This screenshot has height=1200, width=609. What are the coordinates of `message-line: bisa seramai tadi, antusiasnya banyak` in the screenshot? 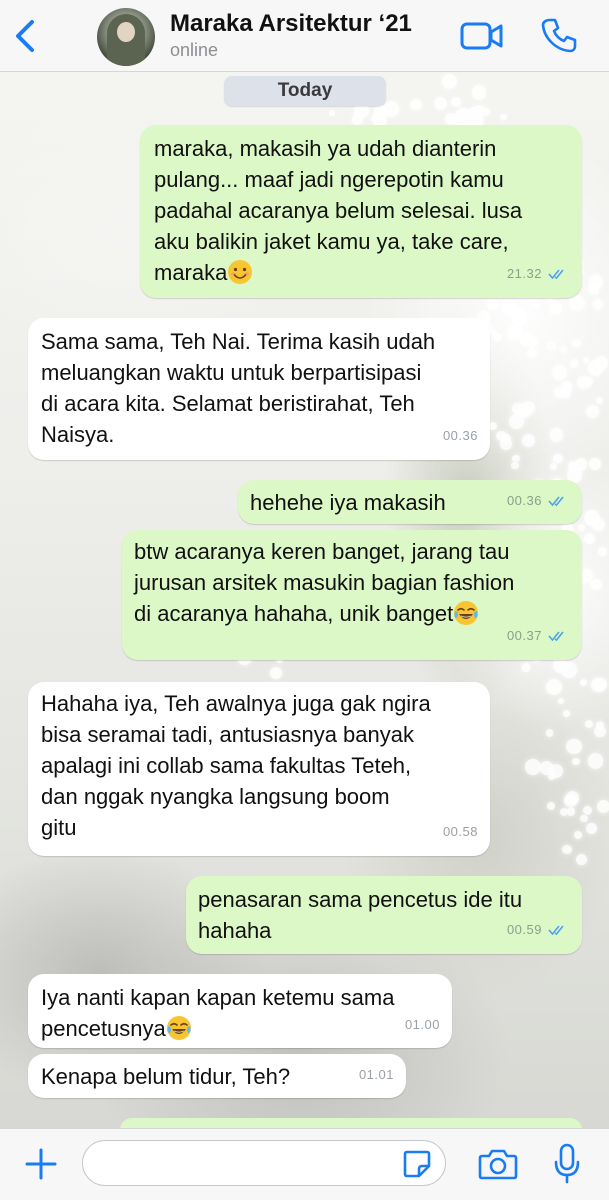 It's located at (227, 734).